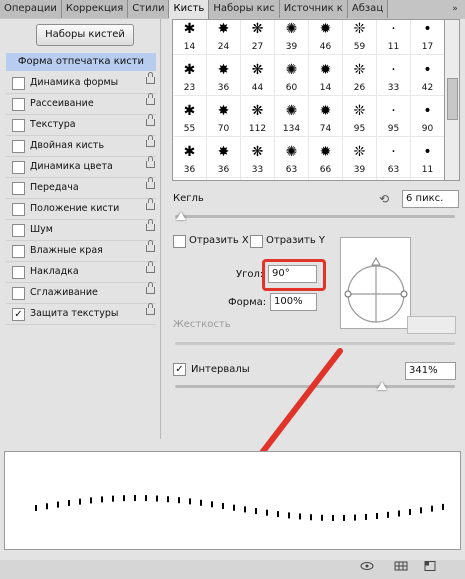  I want to click on tab-6: Абзац, so click(368, 9).